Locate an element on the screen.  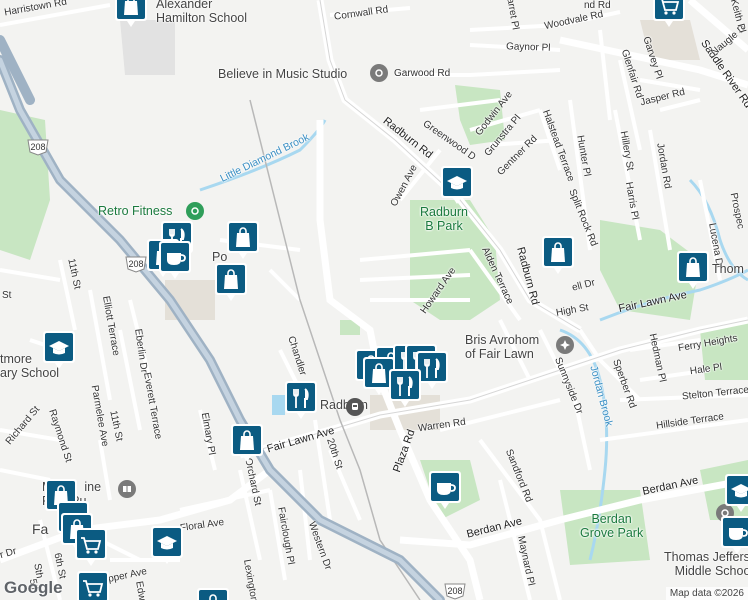
google-logo: Google is located at coordinates (33, 587).